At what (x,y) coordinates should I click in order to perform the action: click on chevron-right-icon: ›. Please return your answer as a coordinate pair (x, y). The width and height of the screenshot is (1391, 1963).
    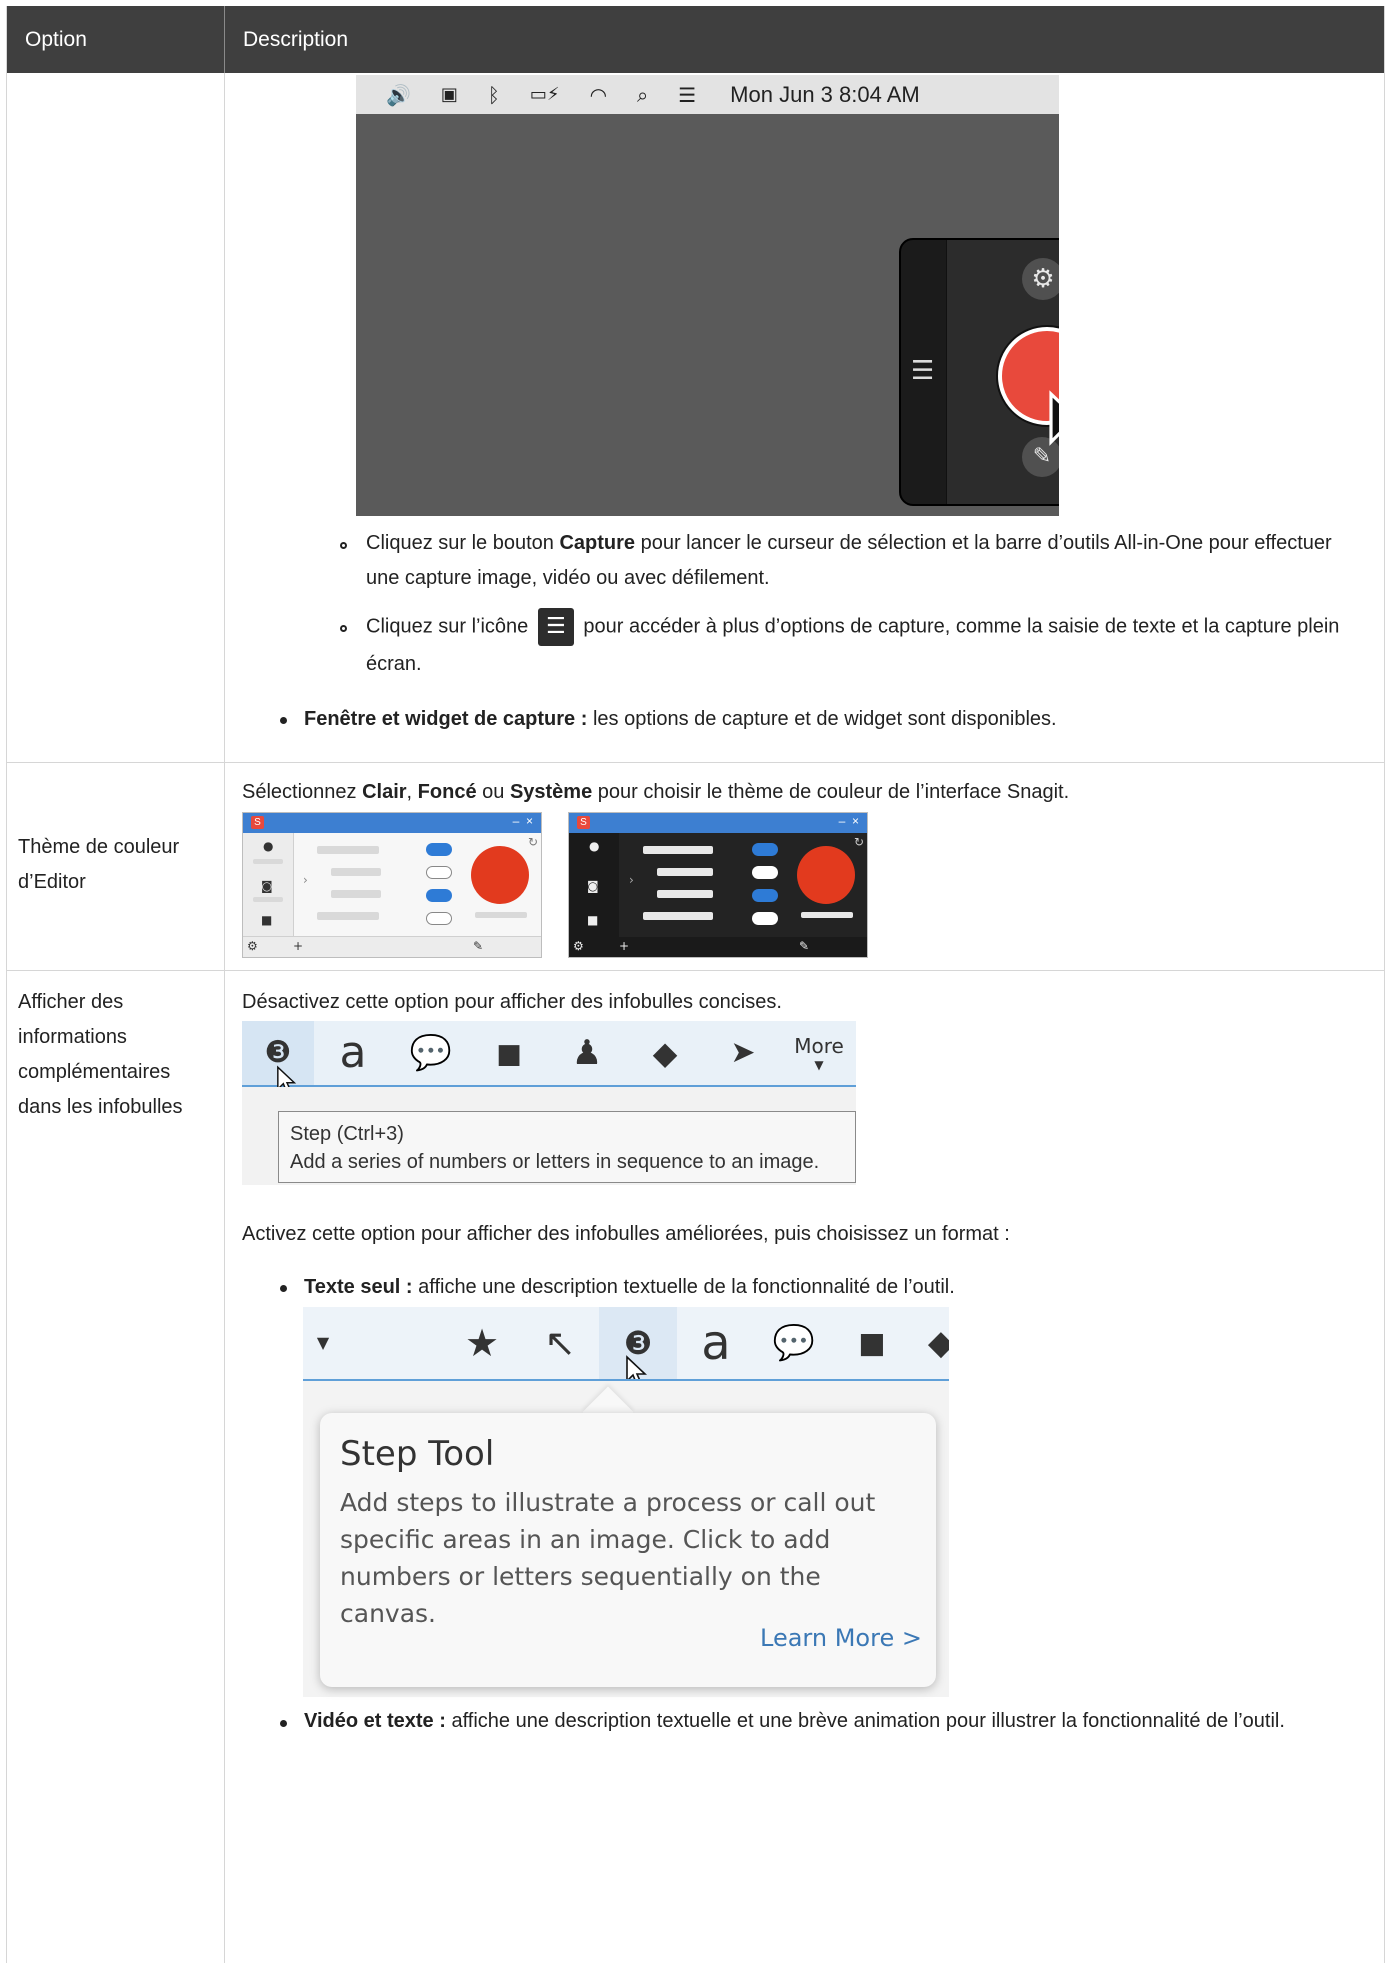
    Looking at the image, I should click on (631, 880).